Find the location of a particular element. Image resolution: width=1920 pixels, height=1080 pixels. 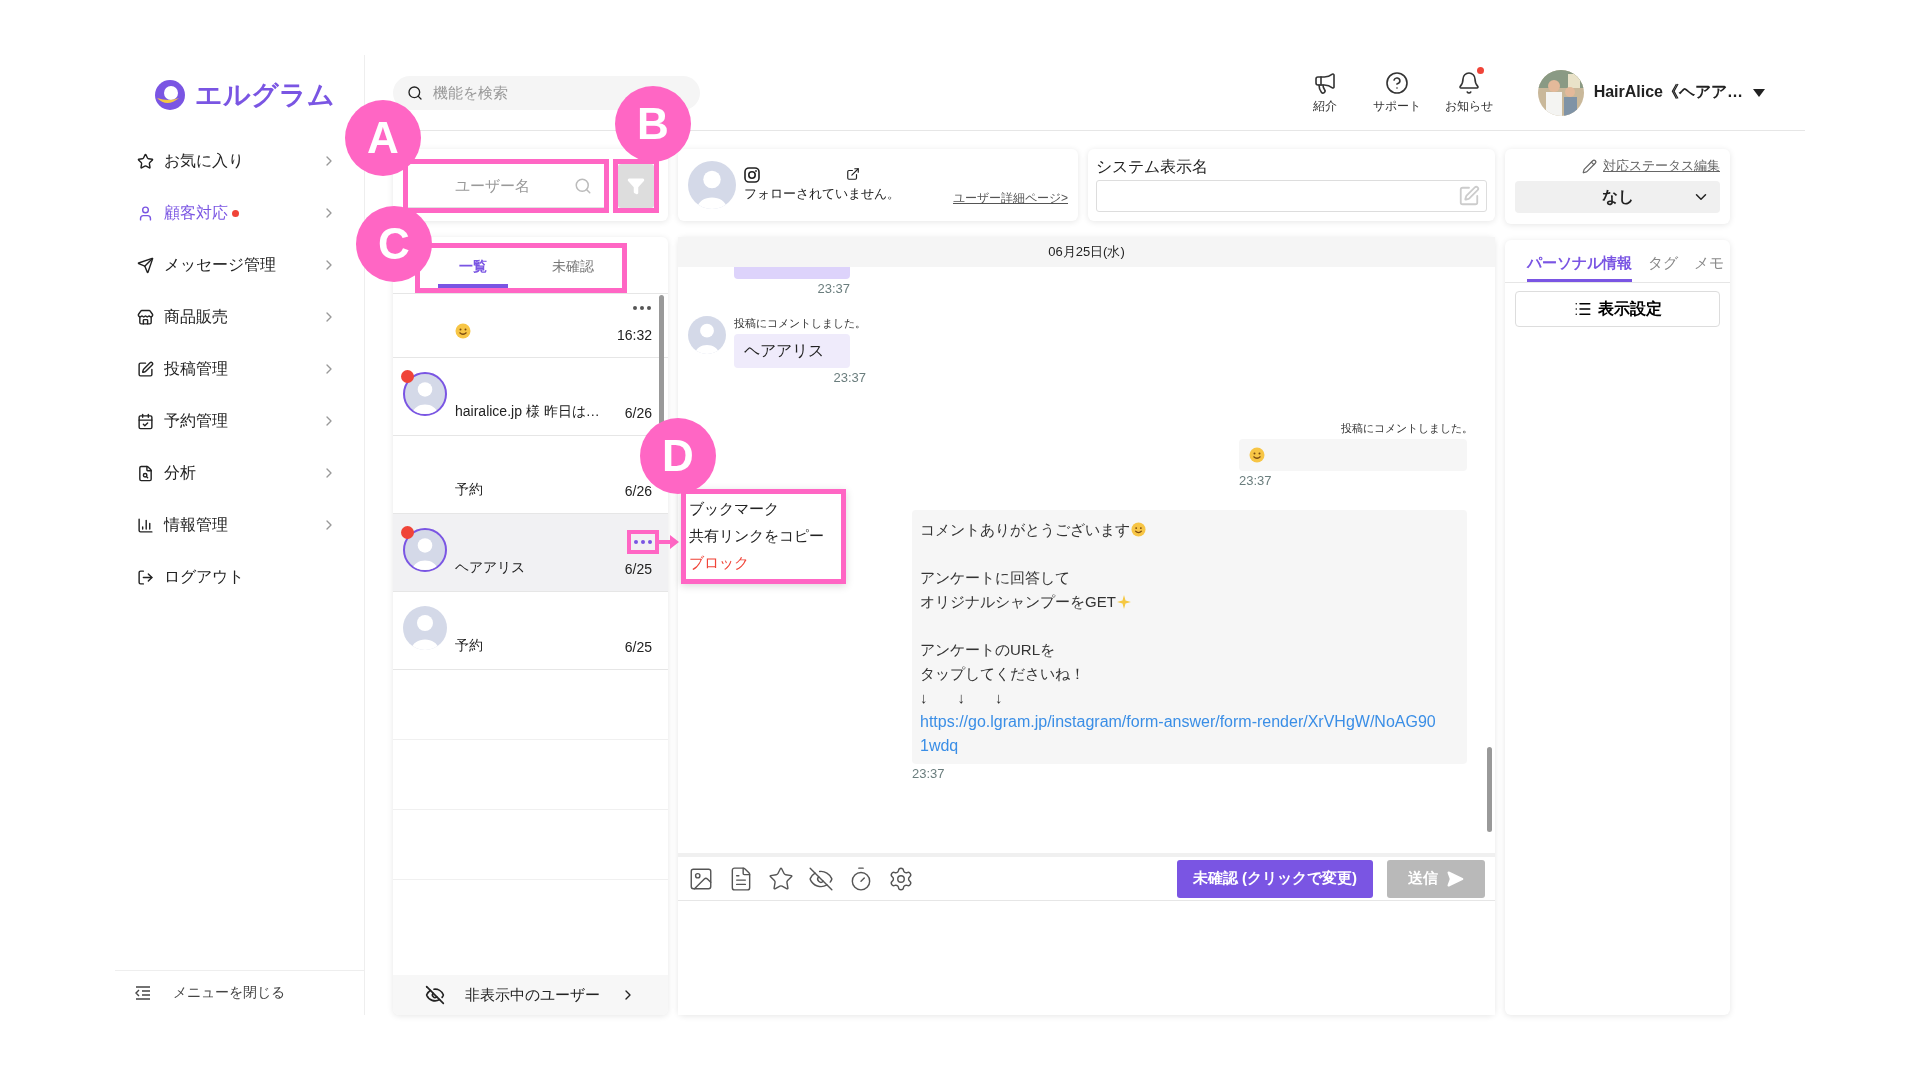

sidebar-item: 予約管理 is located at coordinates (228, 421).